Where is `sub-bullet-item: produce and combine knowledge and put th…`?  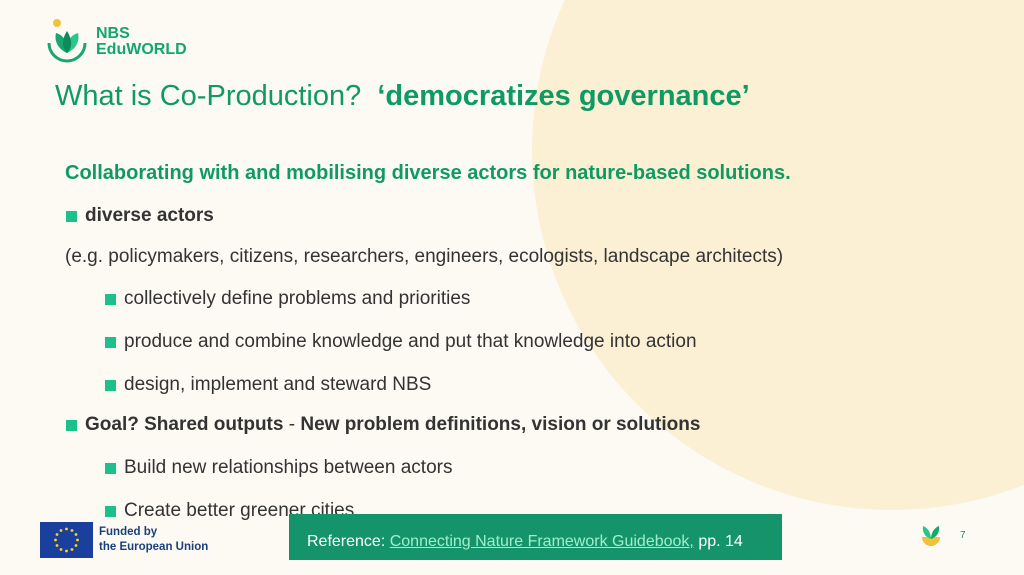
sub-bullet-item: produce and combine knowledge and put th… is located at coordinates (401, 342).